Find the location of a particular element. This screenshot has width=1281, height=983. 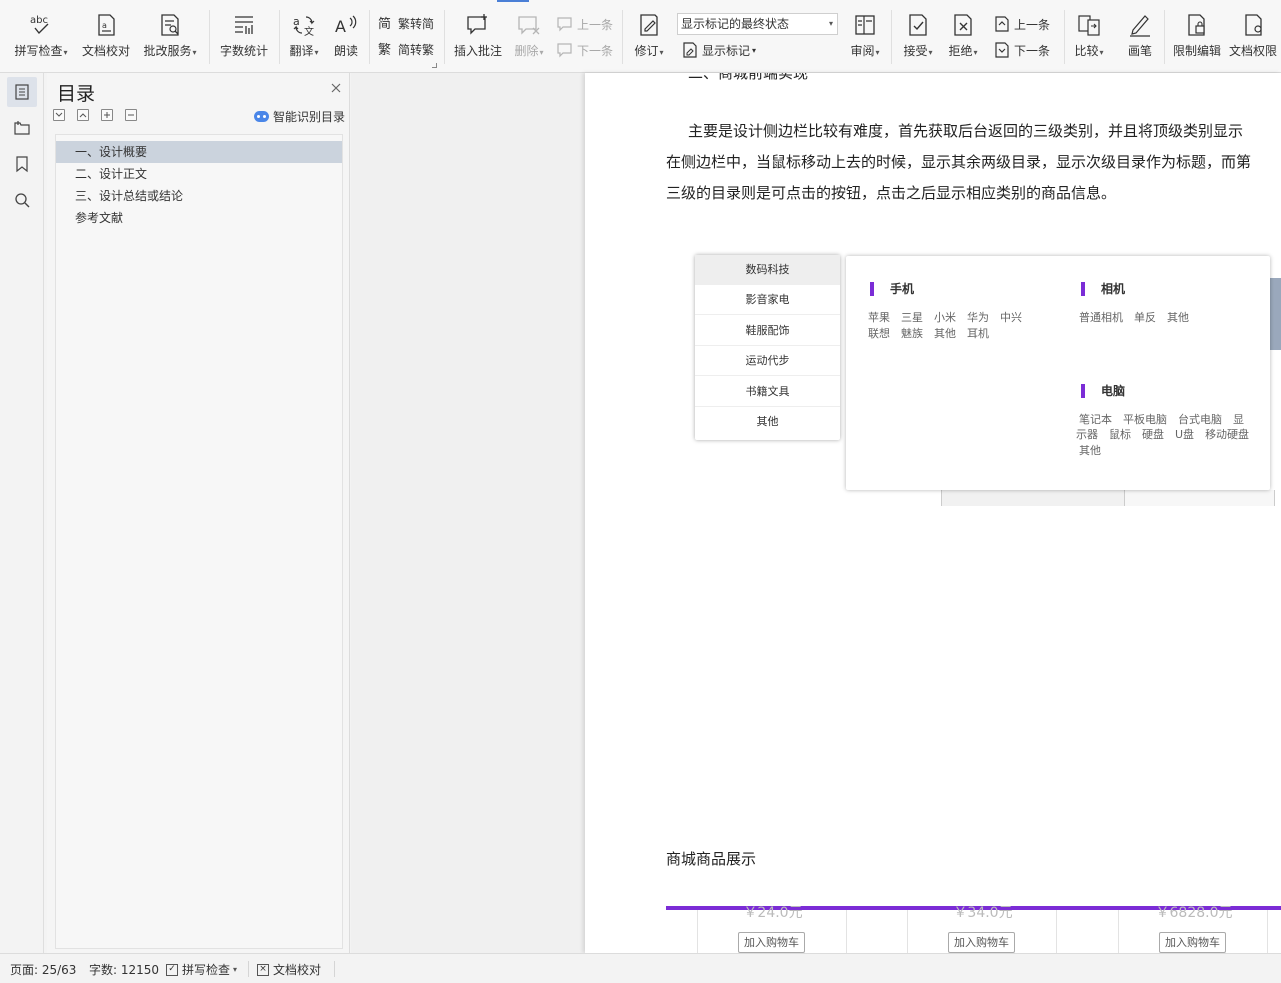

chapter-navigation-icon is located at coordinates (22, 128).